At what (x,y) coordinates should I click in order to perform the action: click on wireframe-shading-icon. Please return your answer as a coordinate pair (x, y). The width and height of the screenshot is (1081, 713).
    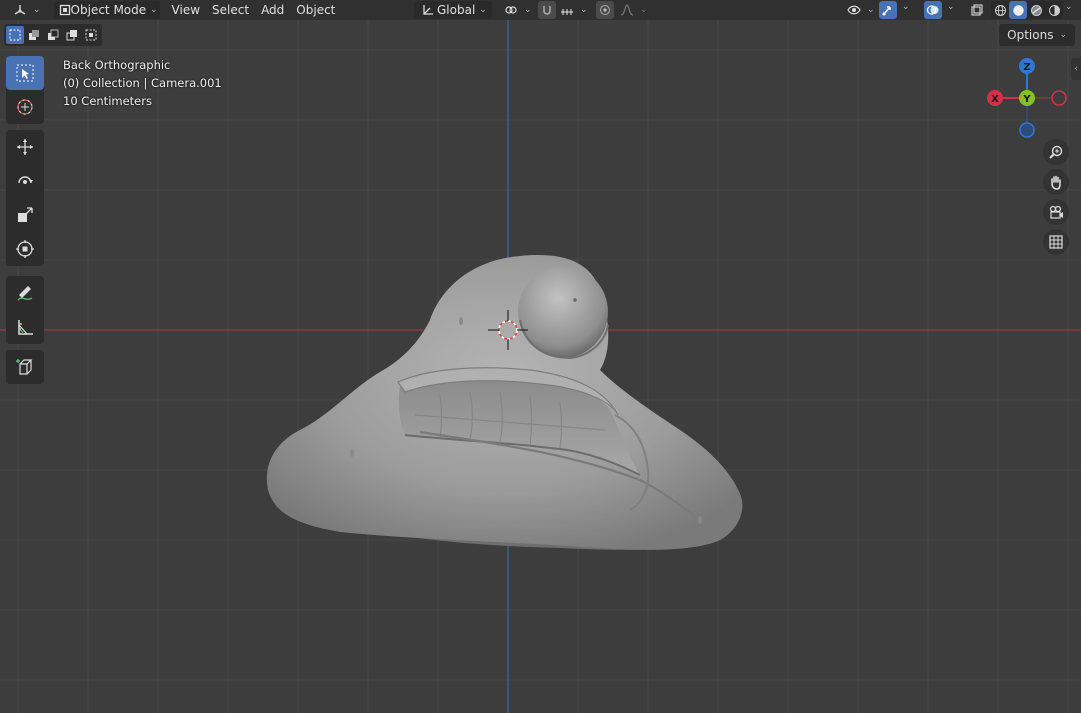
    Looking at the image, I should click on (1000, 10).